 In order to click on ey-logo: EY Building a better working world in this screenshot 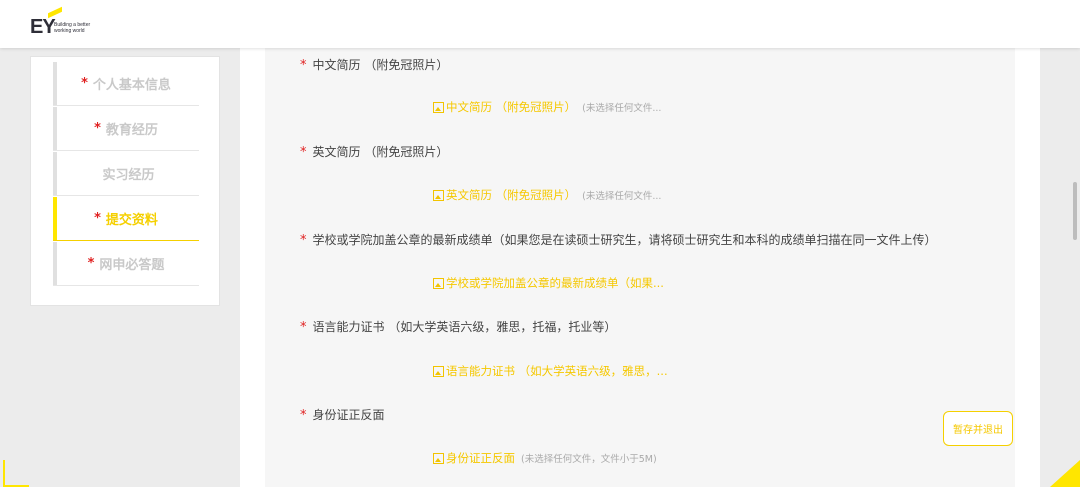, I will do `click(70, 23)`.